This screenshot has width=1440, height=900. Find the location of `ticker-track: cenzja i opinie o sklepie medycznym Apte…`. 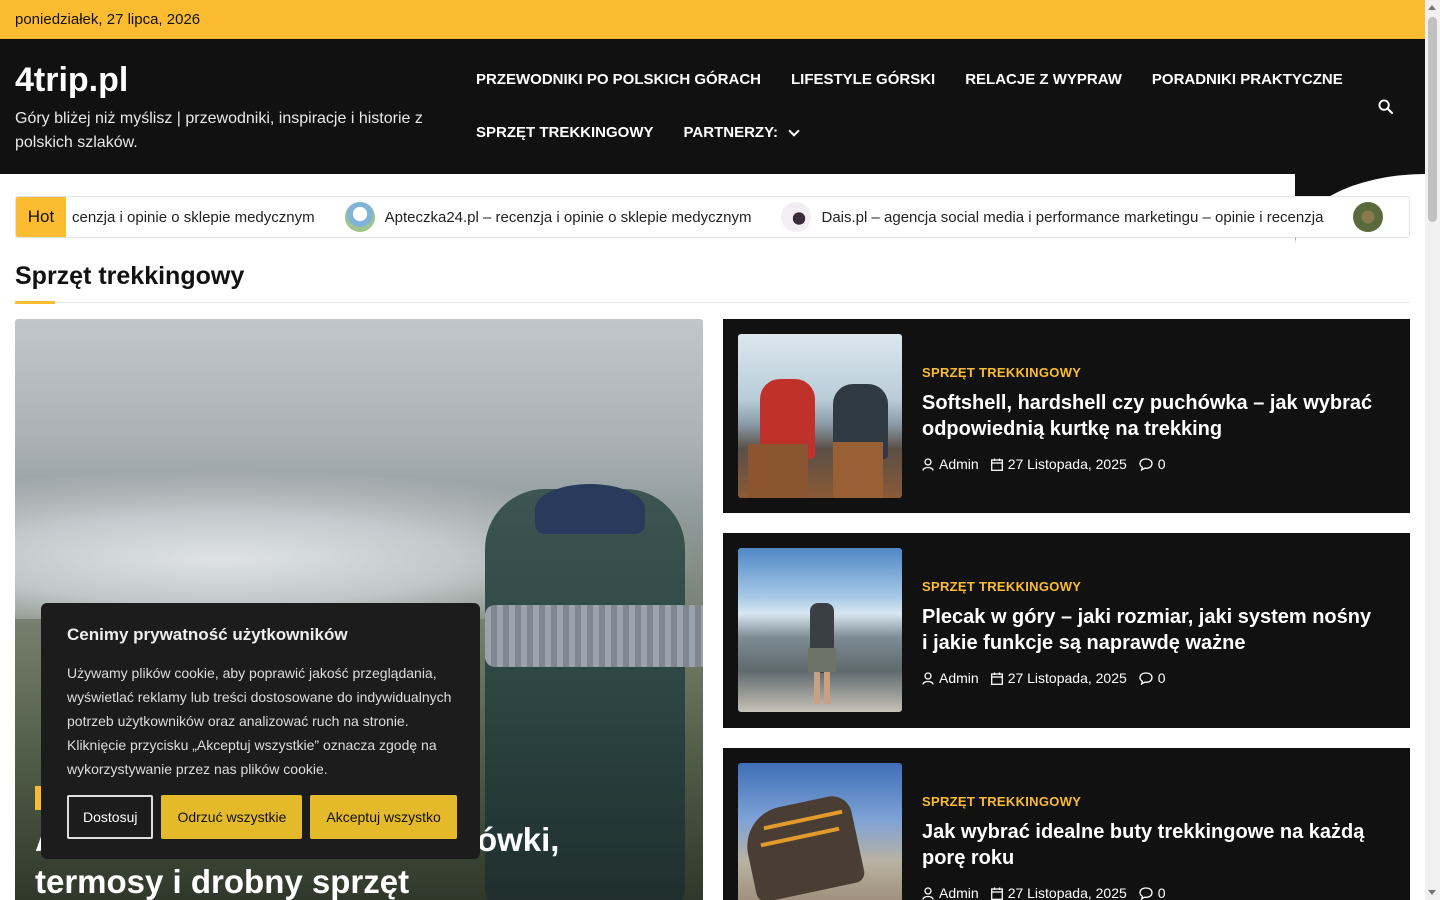

ticker-track: cenzja i opinie o sklepie medycznym Apte… is located at coordinates (740, 217).